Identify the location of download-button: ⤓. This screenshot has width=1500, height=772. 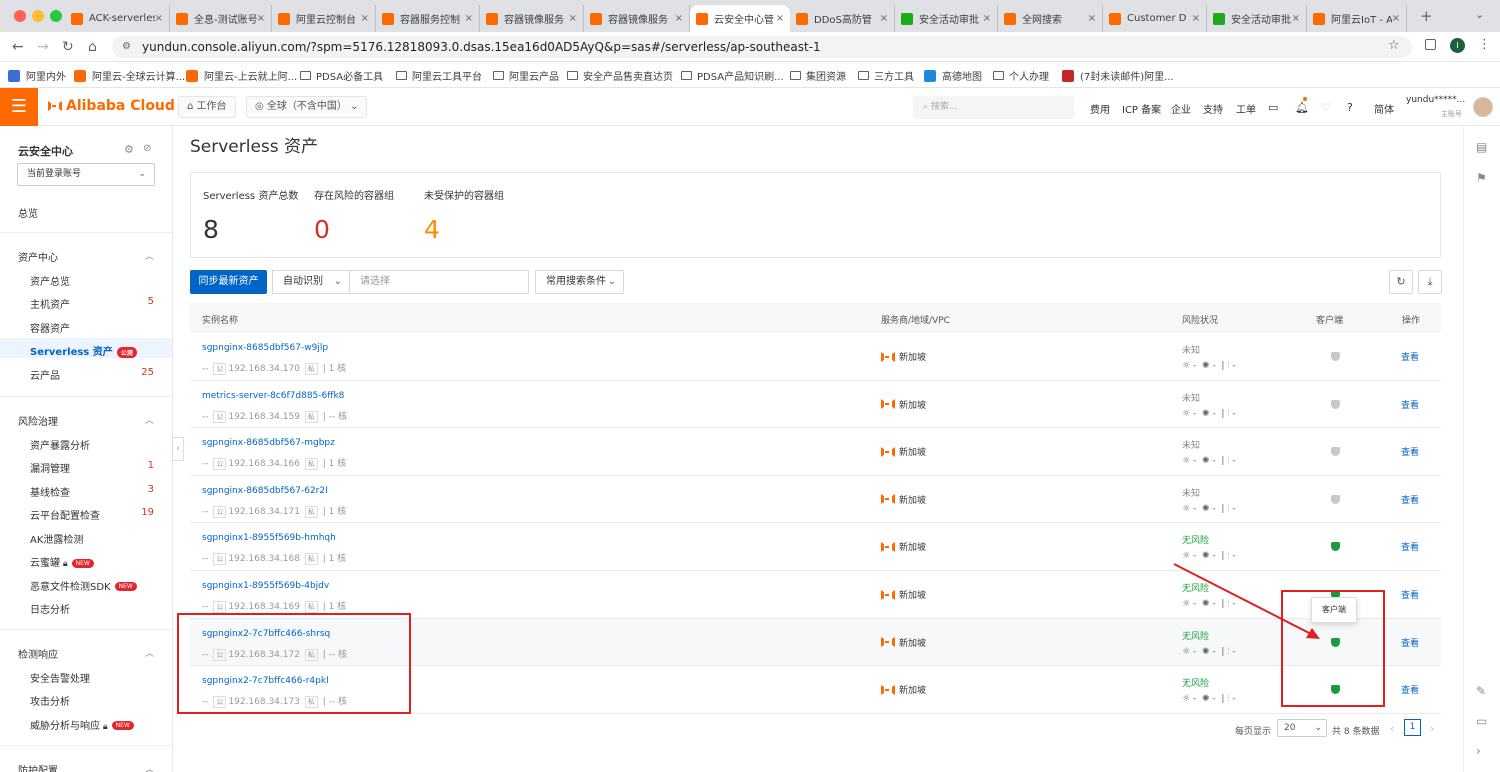
(1430, 282).